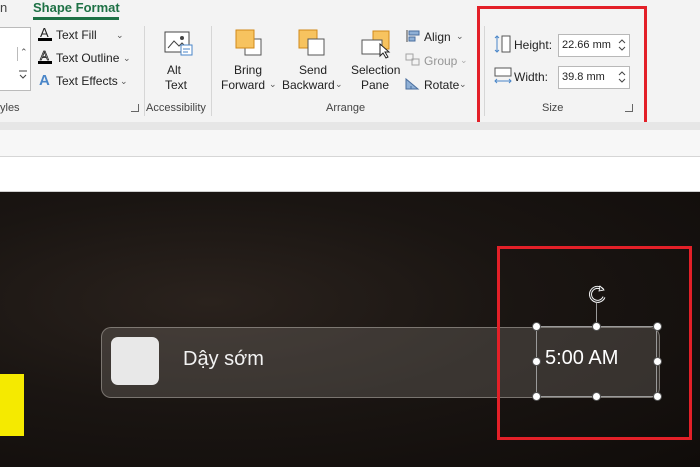 This screenshot has height=467, width=700. What do you see at coordinates (413, 62) in the screenshot?
I see `group-icon` at bounding box center [413, 62].